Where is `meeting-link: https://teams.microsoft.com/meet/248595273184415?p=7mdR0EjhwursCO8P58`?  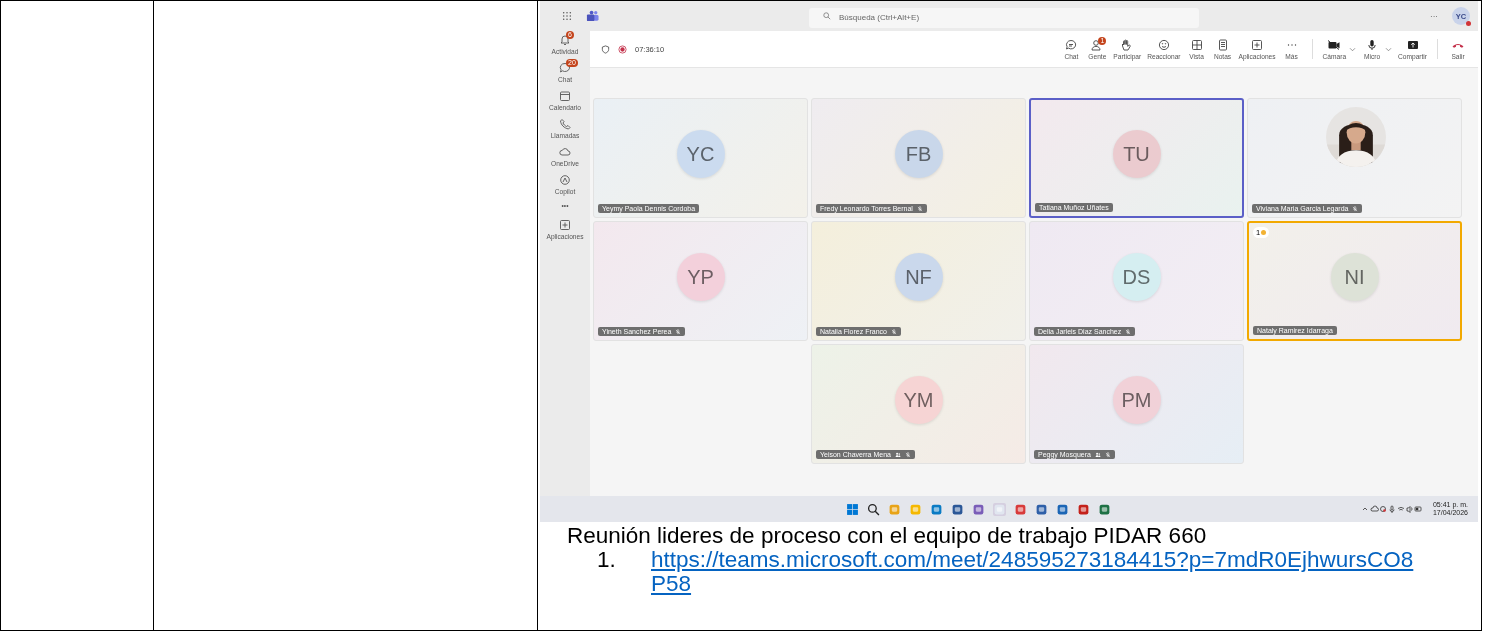 meeting-link: https://teams.microsoft.com/meet/248595273184415?p=7mdR0EjhwursCO8P58 is located at coordinates (1034, 572).